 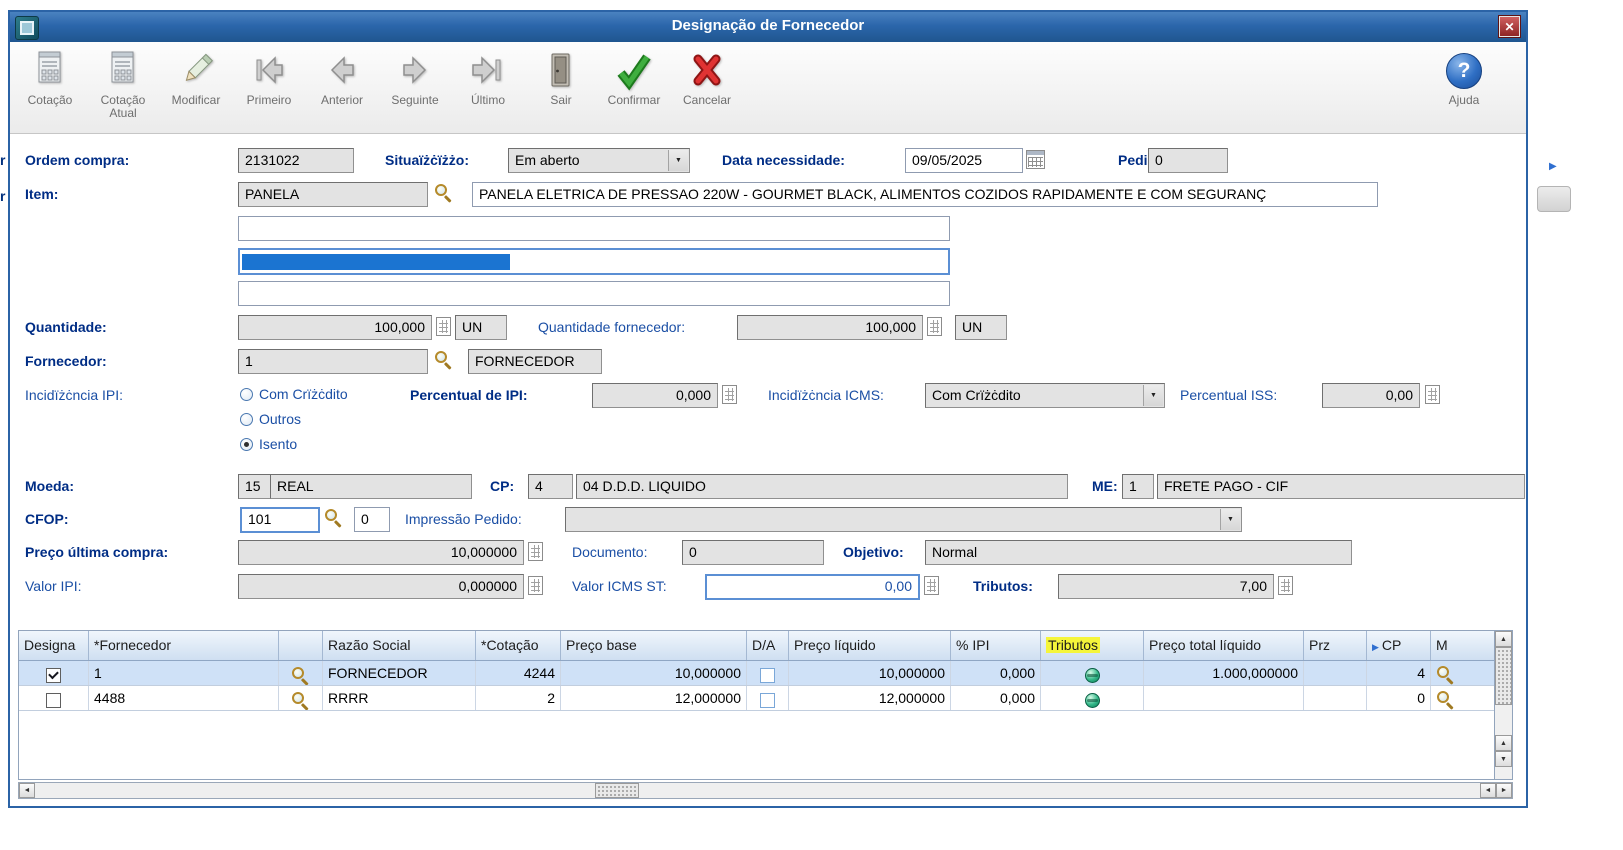 I want to click on title-bar: Designação de Fornecedor ✕, so click(x=768, y=27).